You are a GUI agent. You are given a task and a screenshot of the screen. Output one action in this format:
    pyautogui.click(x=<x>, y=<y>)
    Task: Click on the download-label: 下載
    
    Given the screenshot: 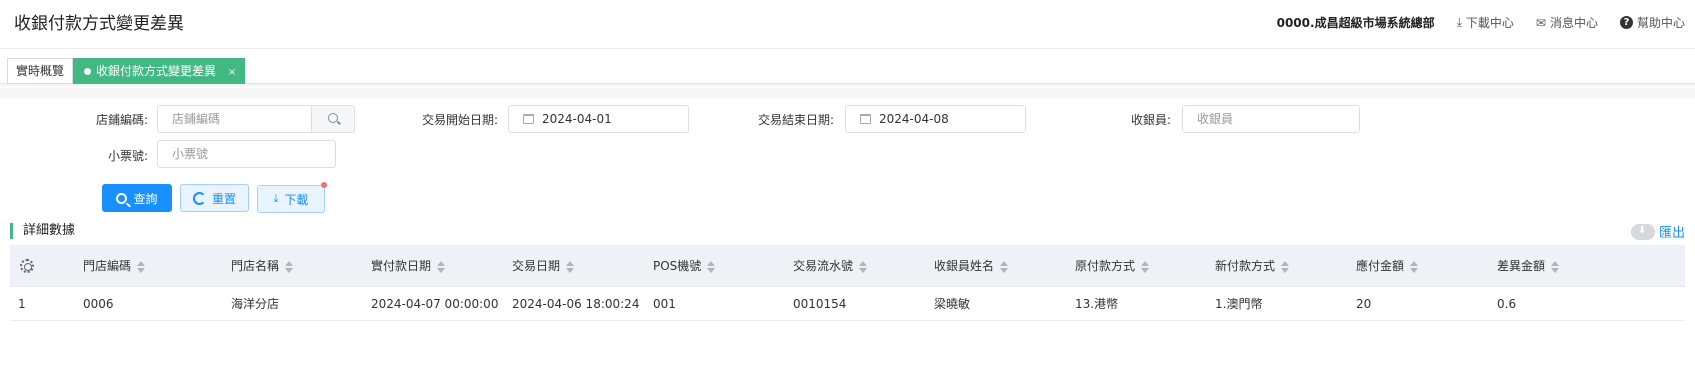 What is the action you would take?
    pyautogui.click(x=296, y=199)
    